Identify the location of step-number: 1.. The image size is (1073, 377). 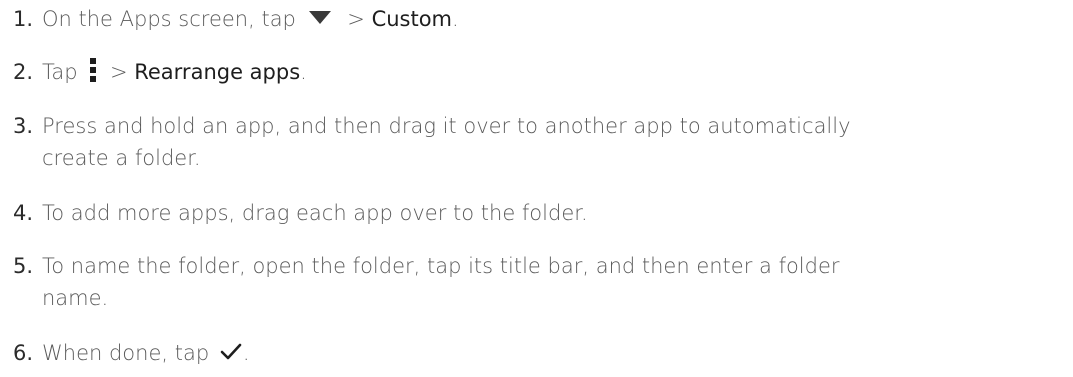
(23, 19).